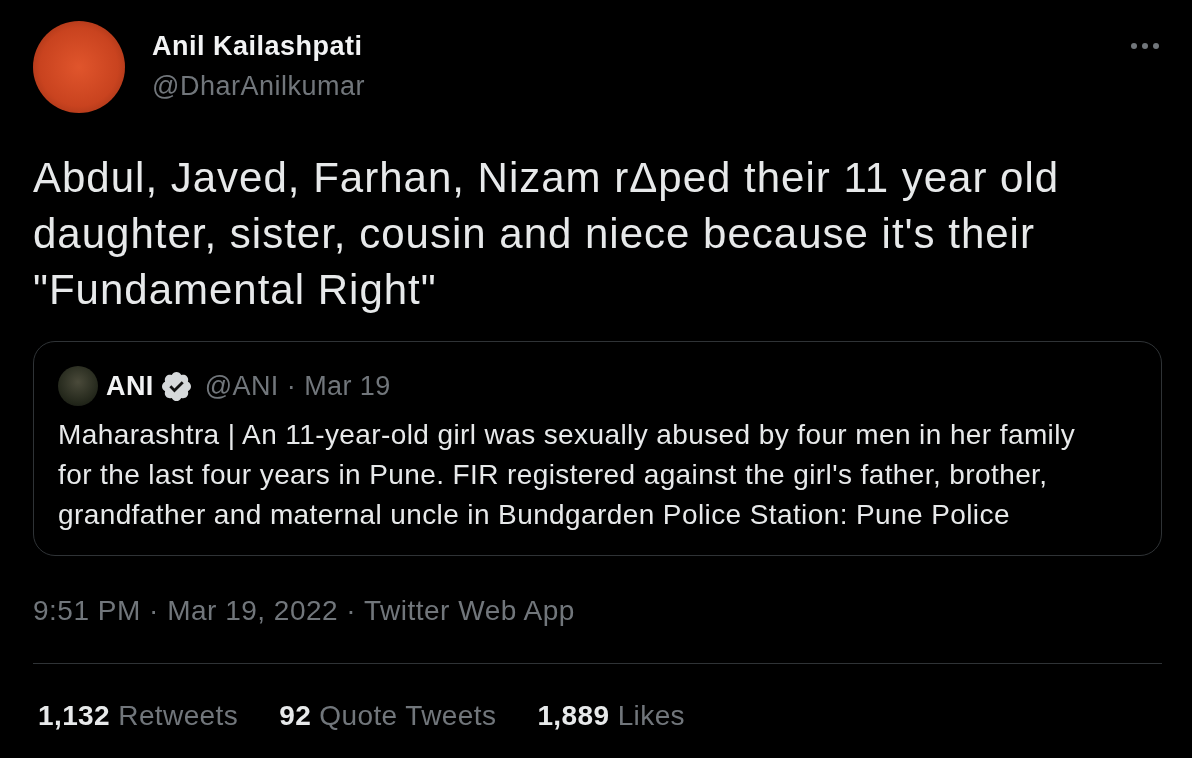  Describe the element at coordinates (186, 611) in the screenshot. I see `timestamp-link: 9:51 PM · Mar 19, 2022` at that location.